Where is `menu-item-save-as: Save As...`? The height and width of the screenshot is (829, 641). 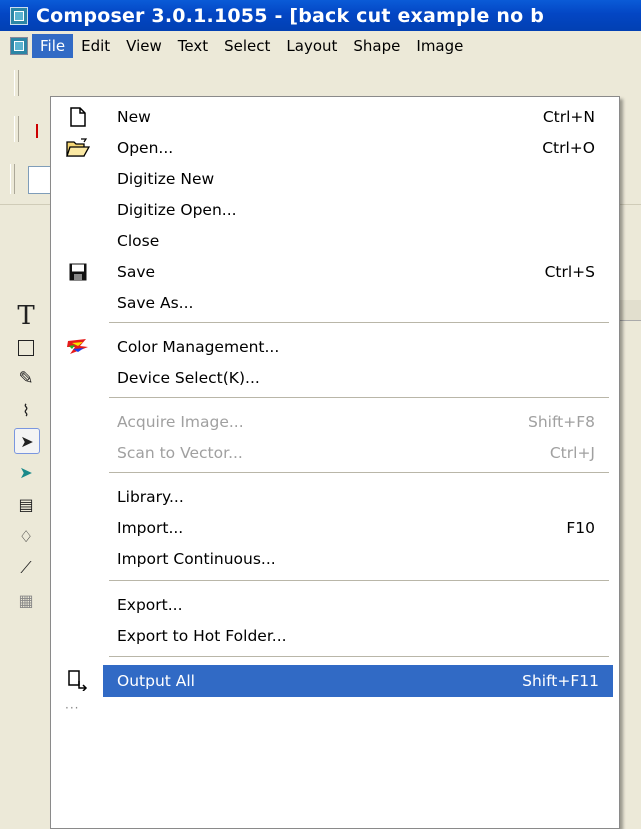 menu-item-save-as: Save As... is located at coordinates (334, 302).